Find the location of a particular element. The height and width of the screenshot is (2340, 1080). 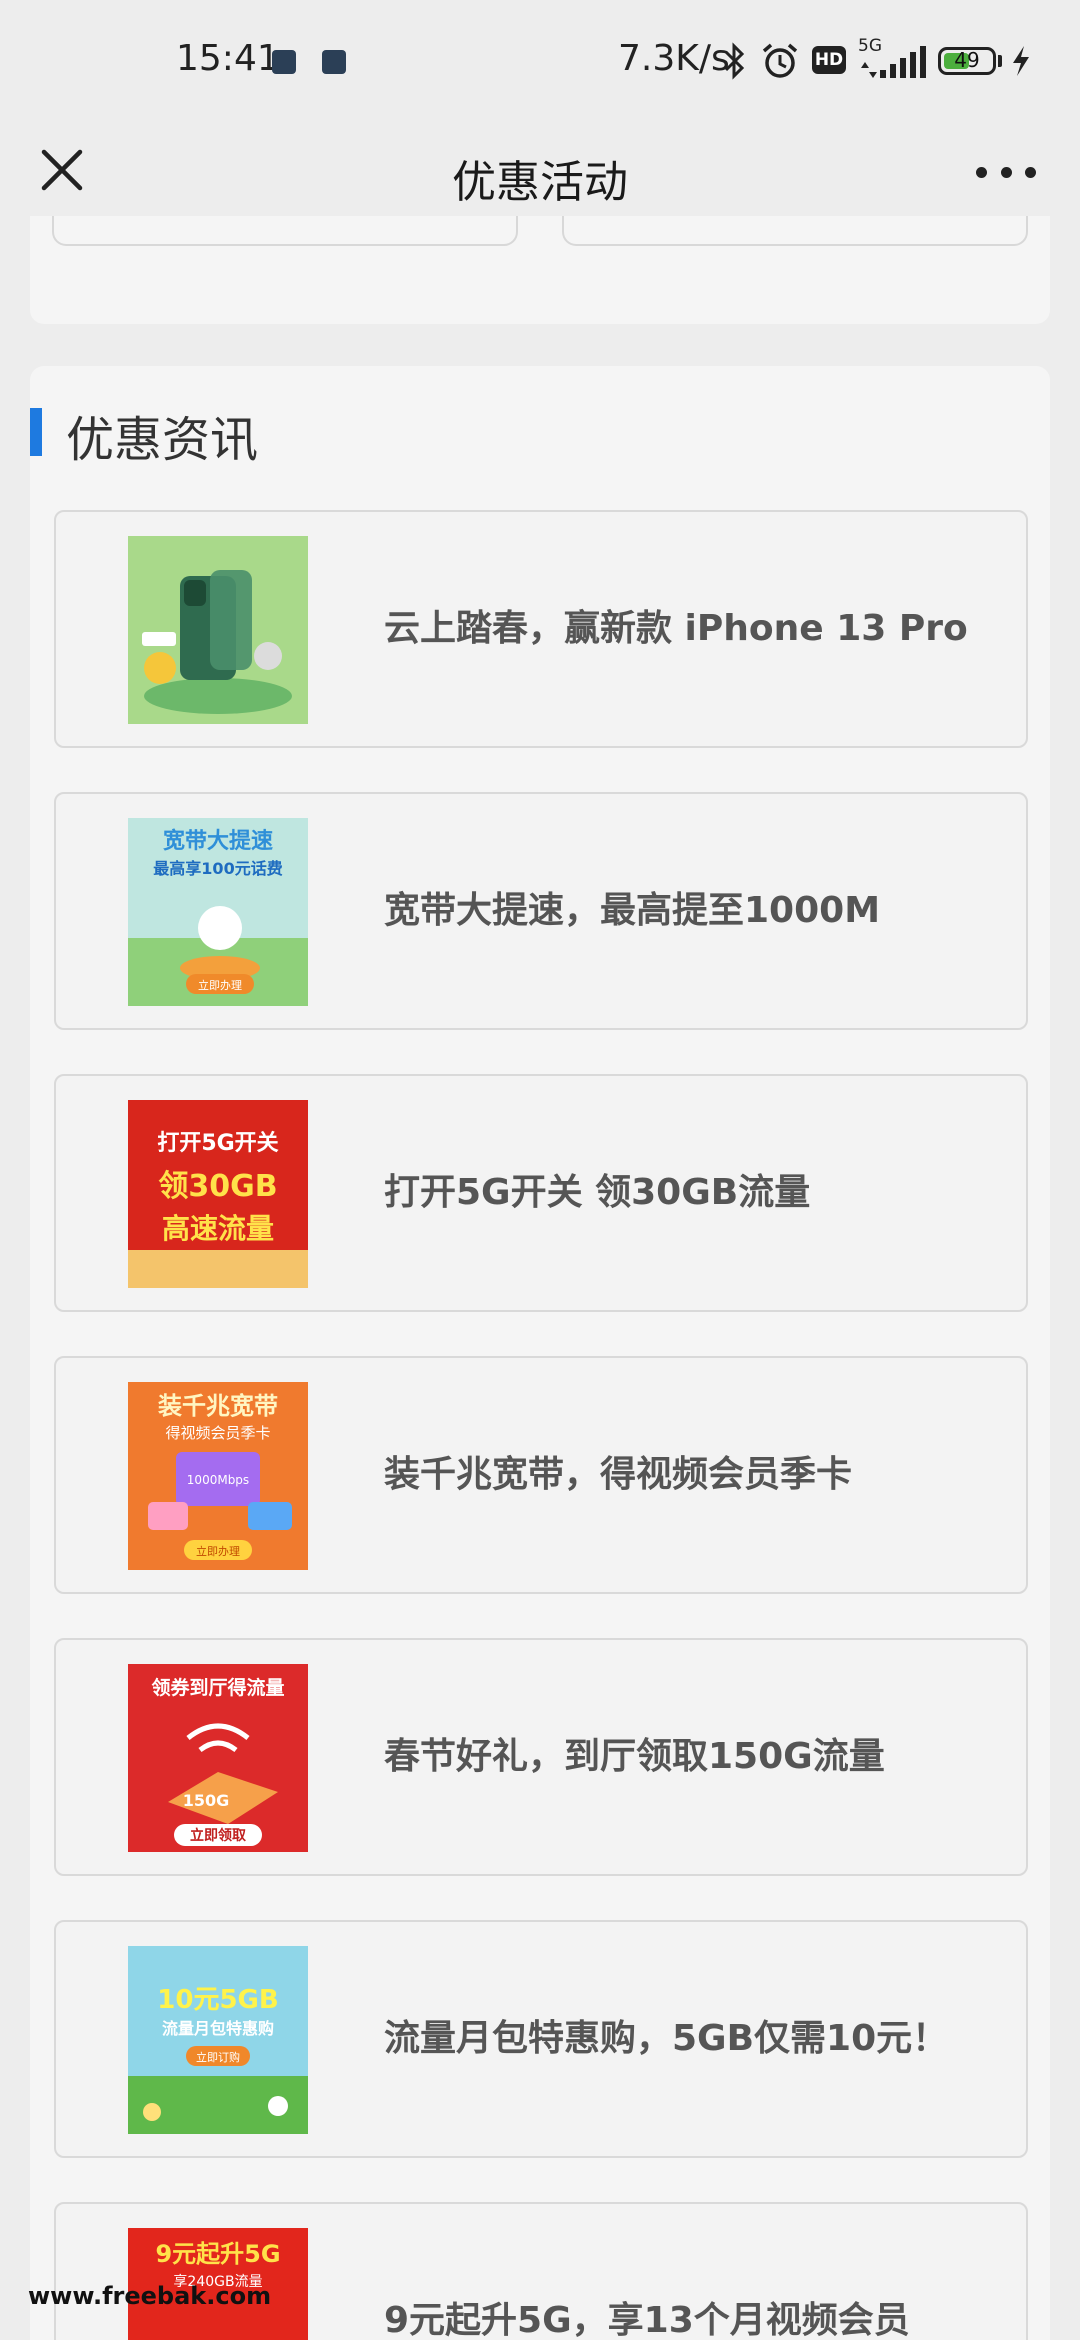

previous-section-card is located at coordinates (540, 270).